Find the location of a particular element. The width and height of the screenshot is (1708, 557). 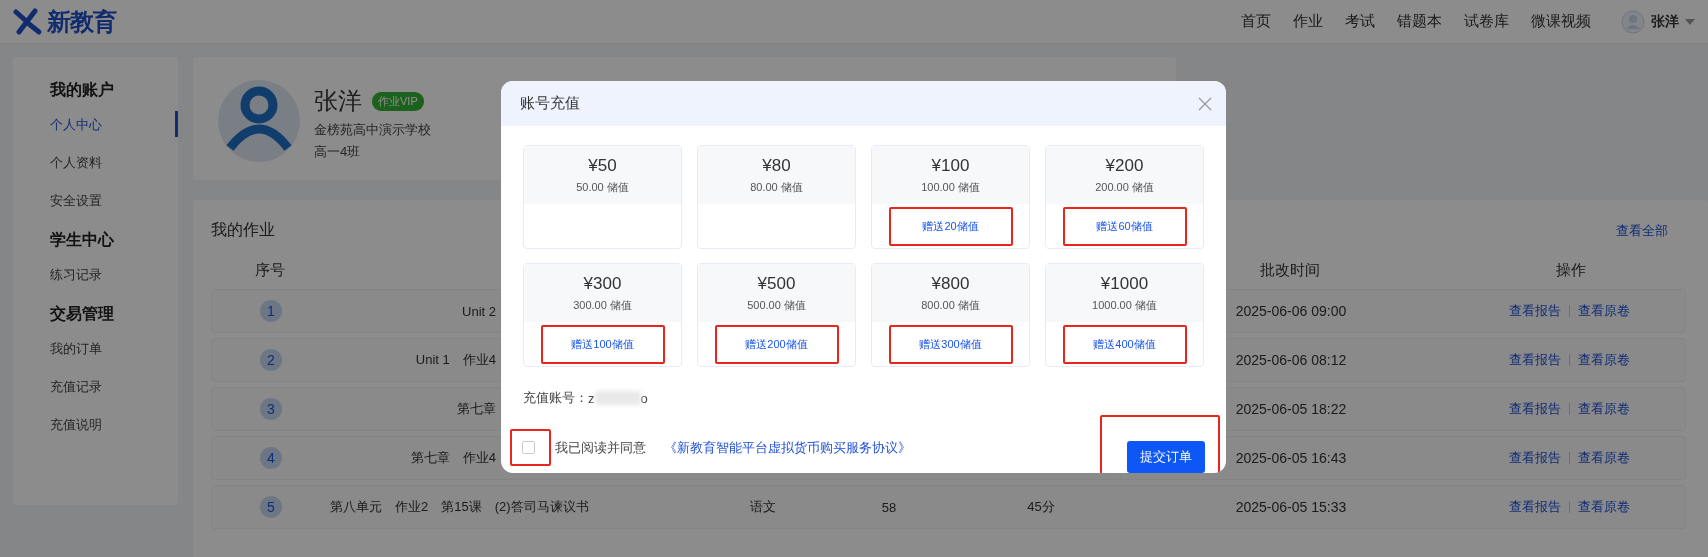

sidebar-item: 安全设置 is located at coordinates (114, 201).